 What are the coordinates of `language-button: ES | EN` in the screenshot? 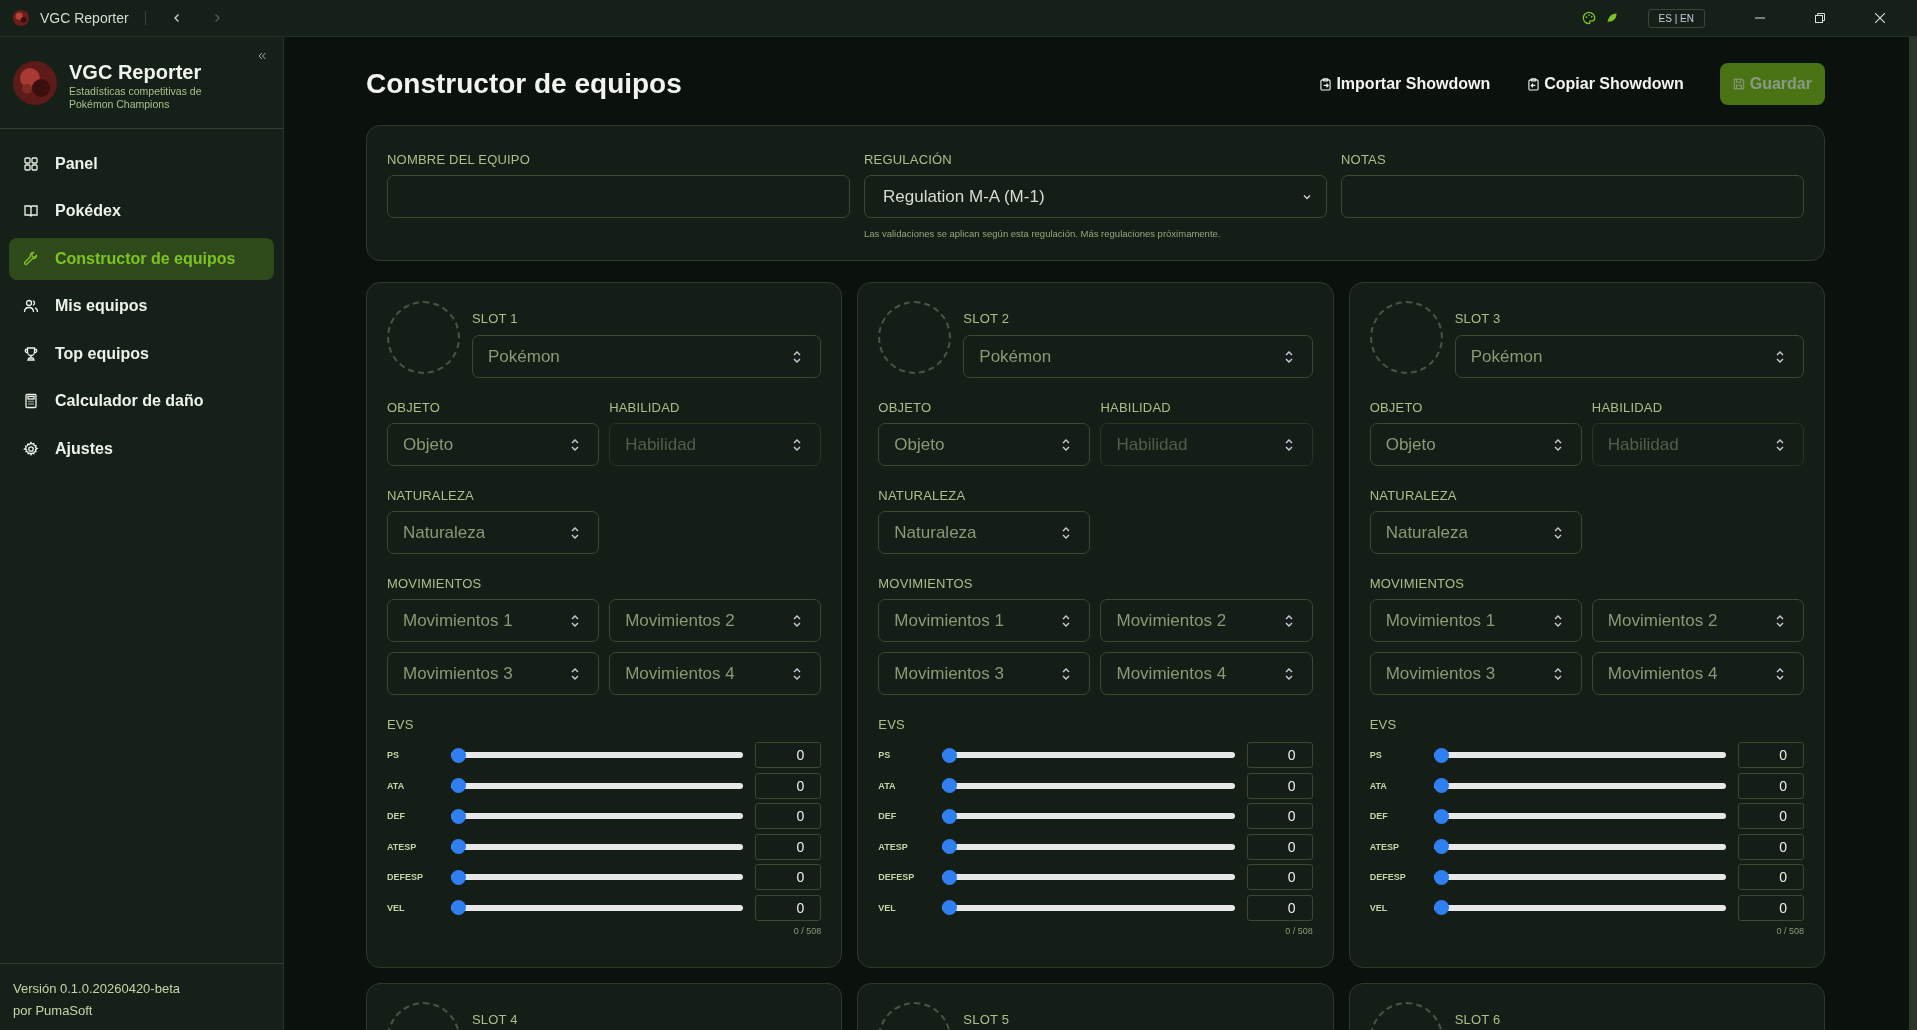 It's located at (1676, 18).